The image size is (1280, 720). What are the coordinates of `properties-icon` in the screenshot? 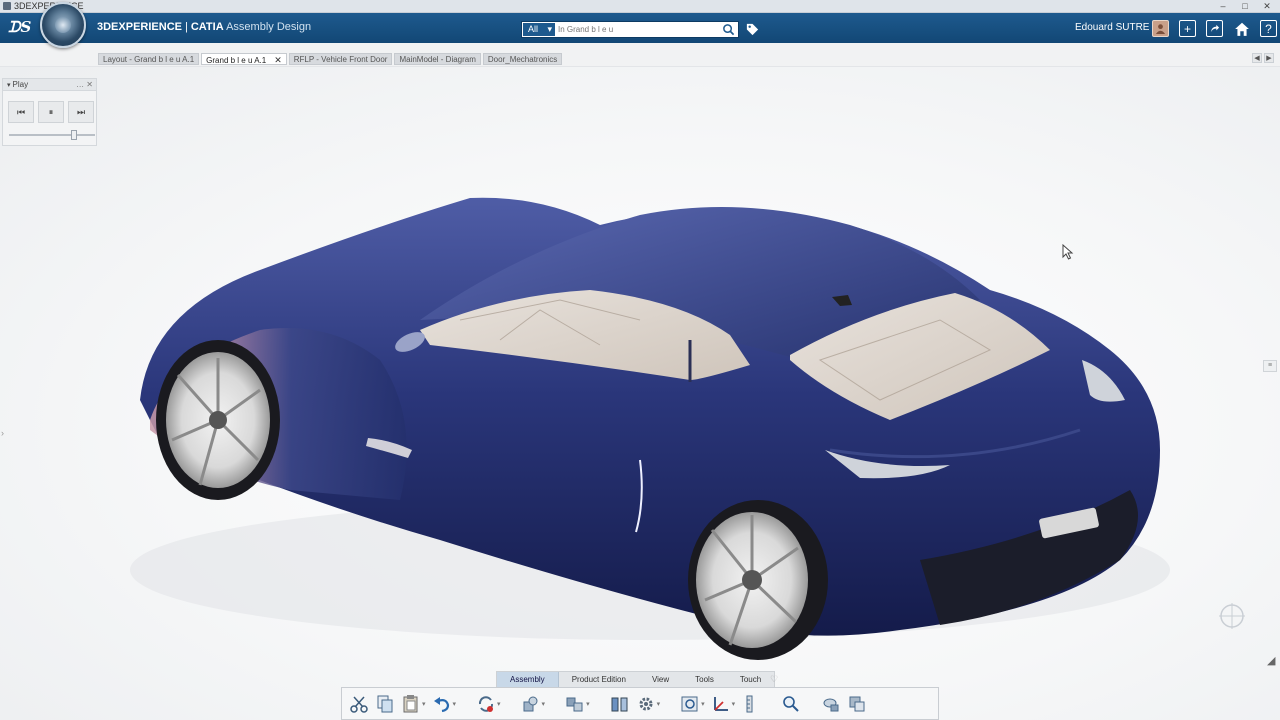 It's located at (857, 704).